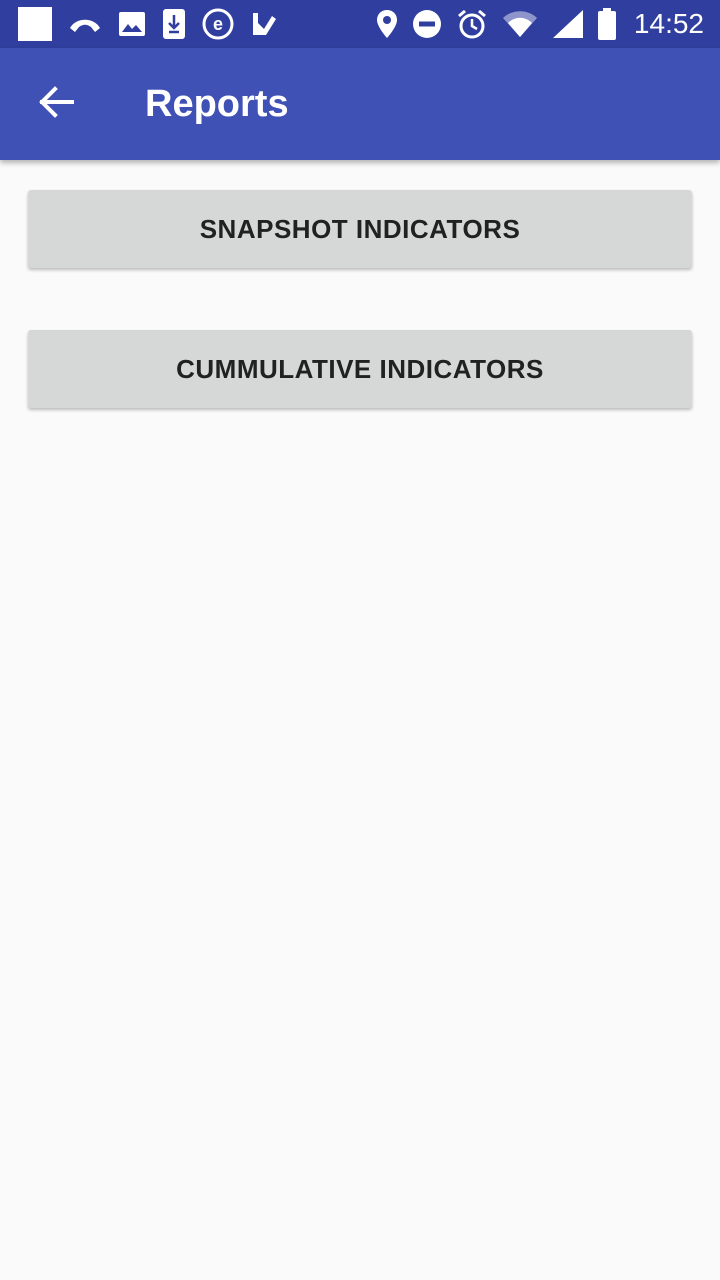 This screenshot has height=1280, width=720. What do you see at coordinates (156, 24) in the screenshot?
I see `status-bar-notifications: e` at bounding box center [156, 24].